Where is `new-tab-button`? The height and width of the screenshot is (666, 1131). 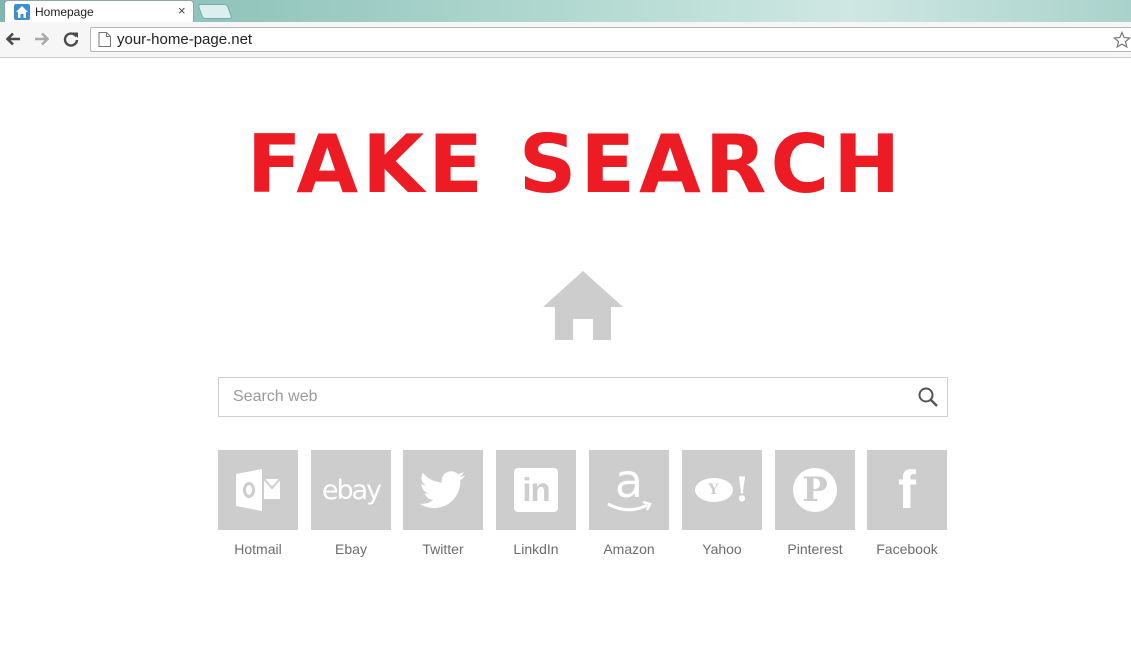 new-tab-button is located at coordinates (215, 11).